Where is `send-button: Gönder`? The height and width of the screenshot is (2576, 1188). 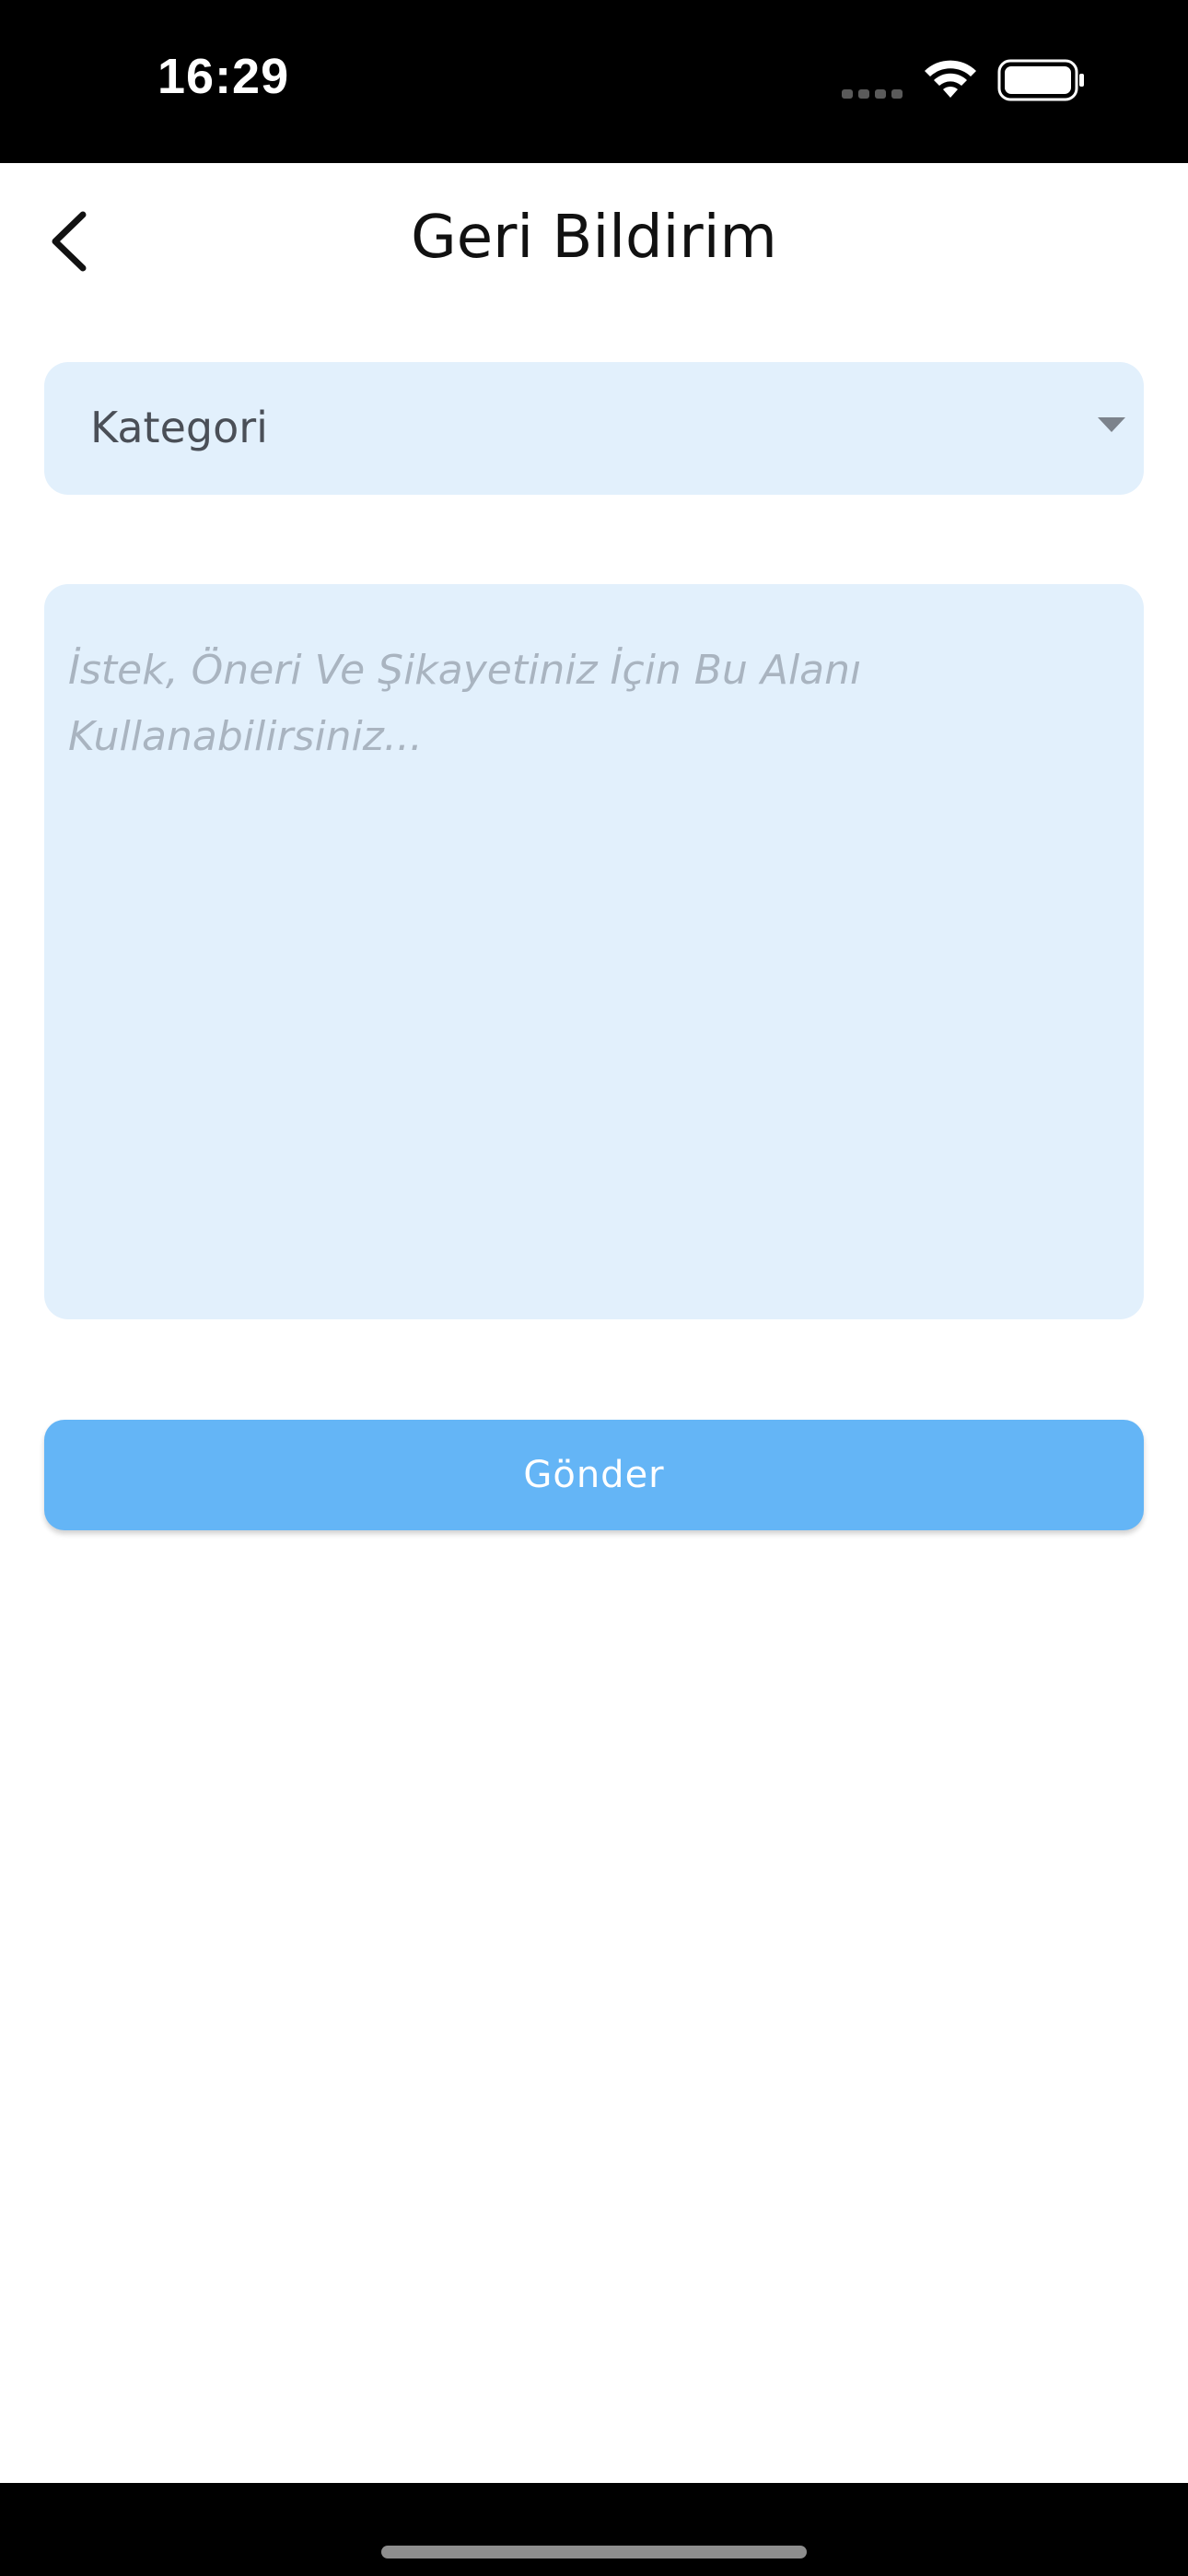
send-button: Gönder is located at coordinates (594, 1475).